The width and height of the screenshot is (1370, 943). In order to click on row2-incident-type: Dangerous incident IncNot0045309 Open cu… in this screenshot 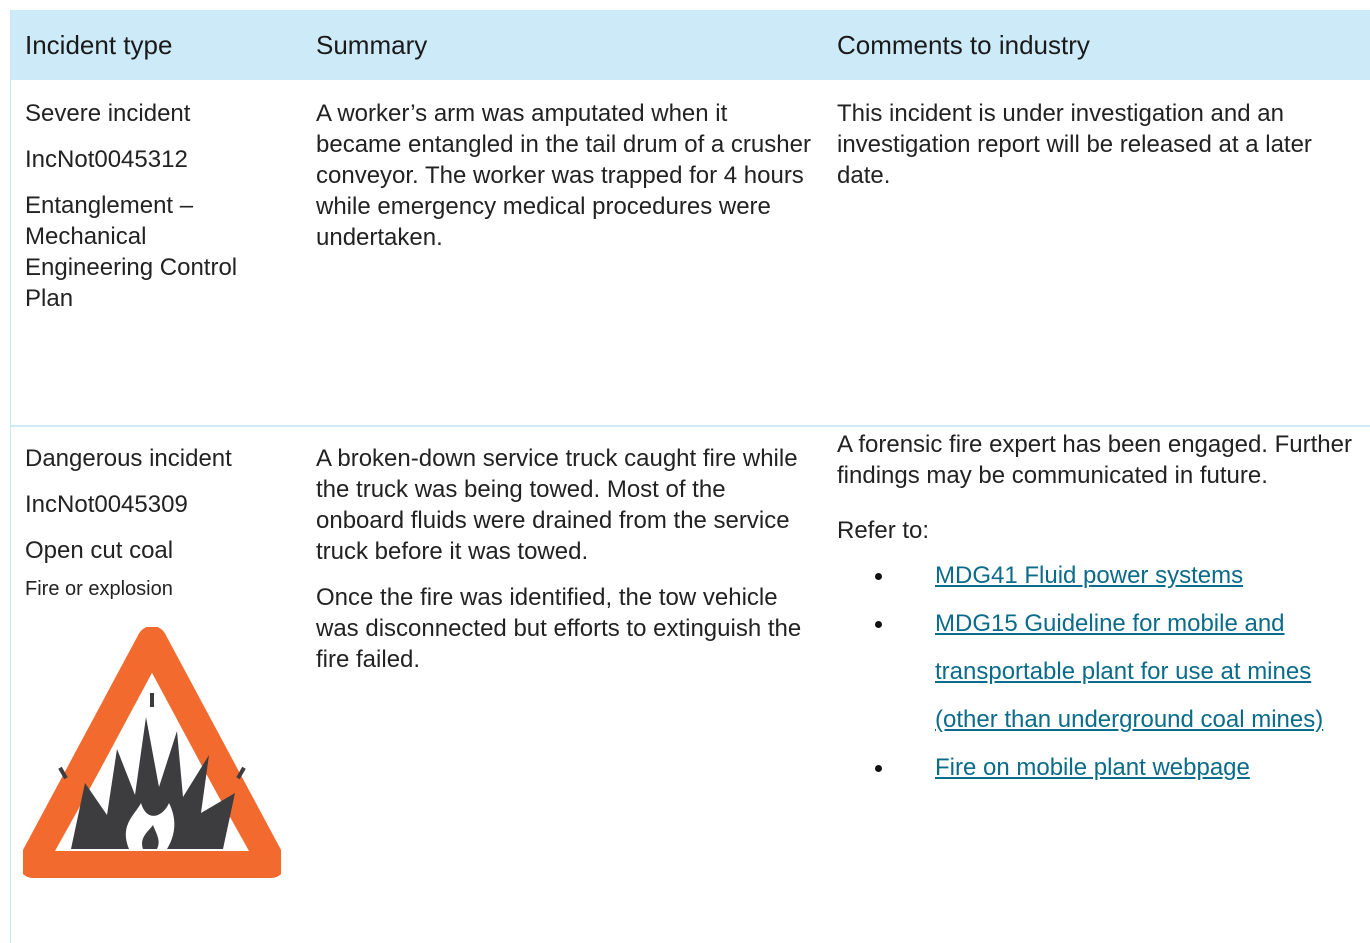, I will do `click(155, 524)`.